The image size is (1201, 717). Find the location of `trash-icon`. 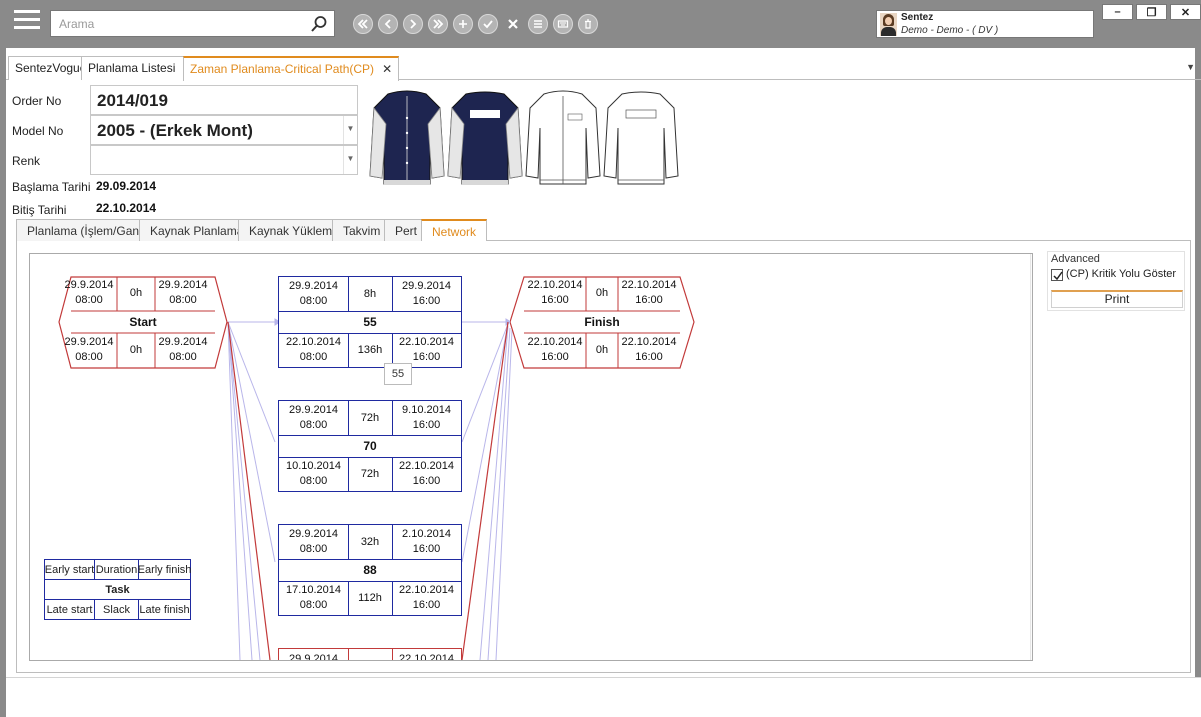

trash-icon is located at coordinates (588, 24).